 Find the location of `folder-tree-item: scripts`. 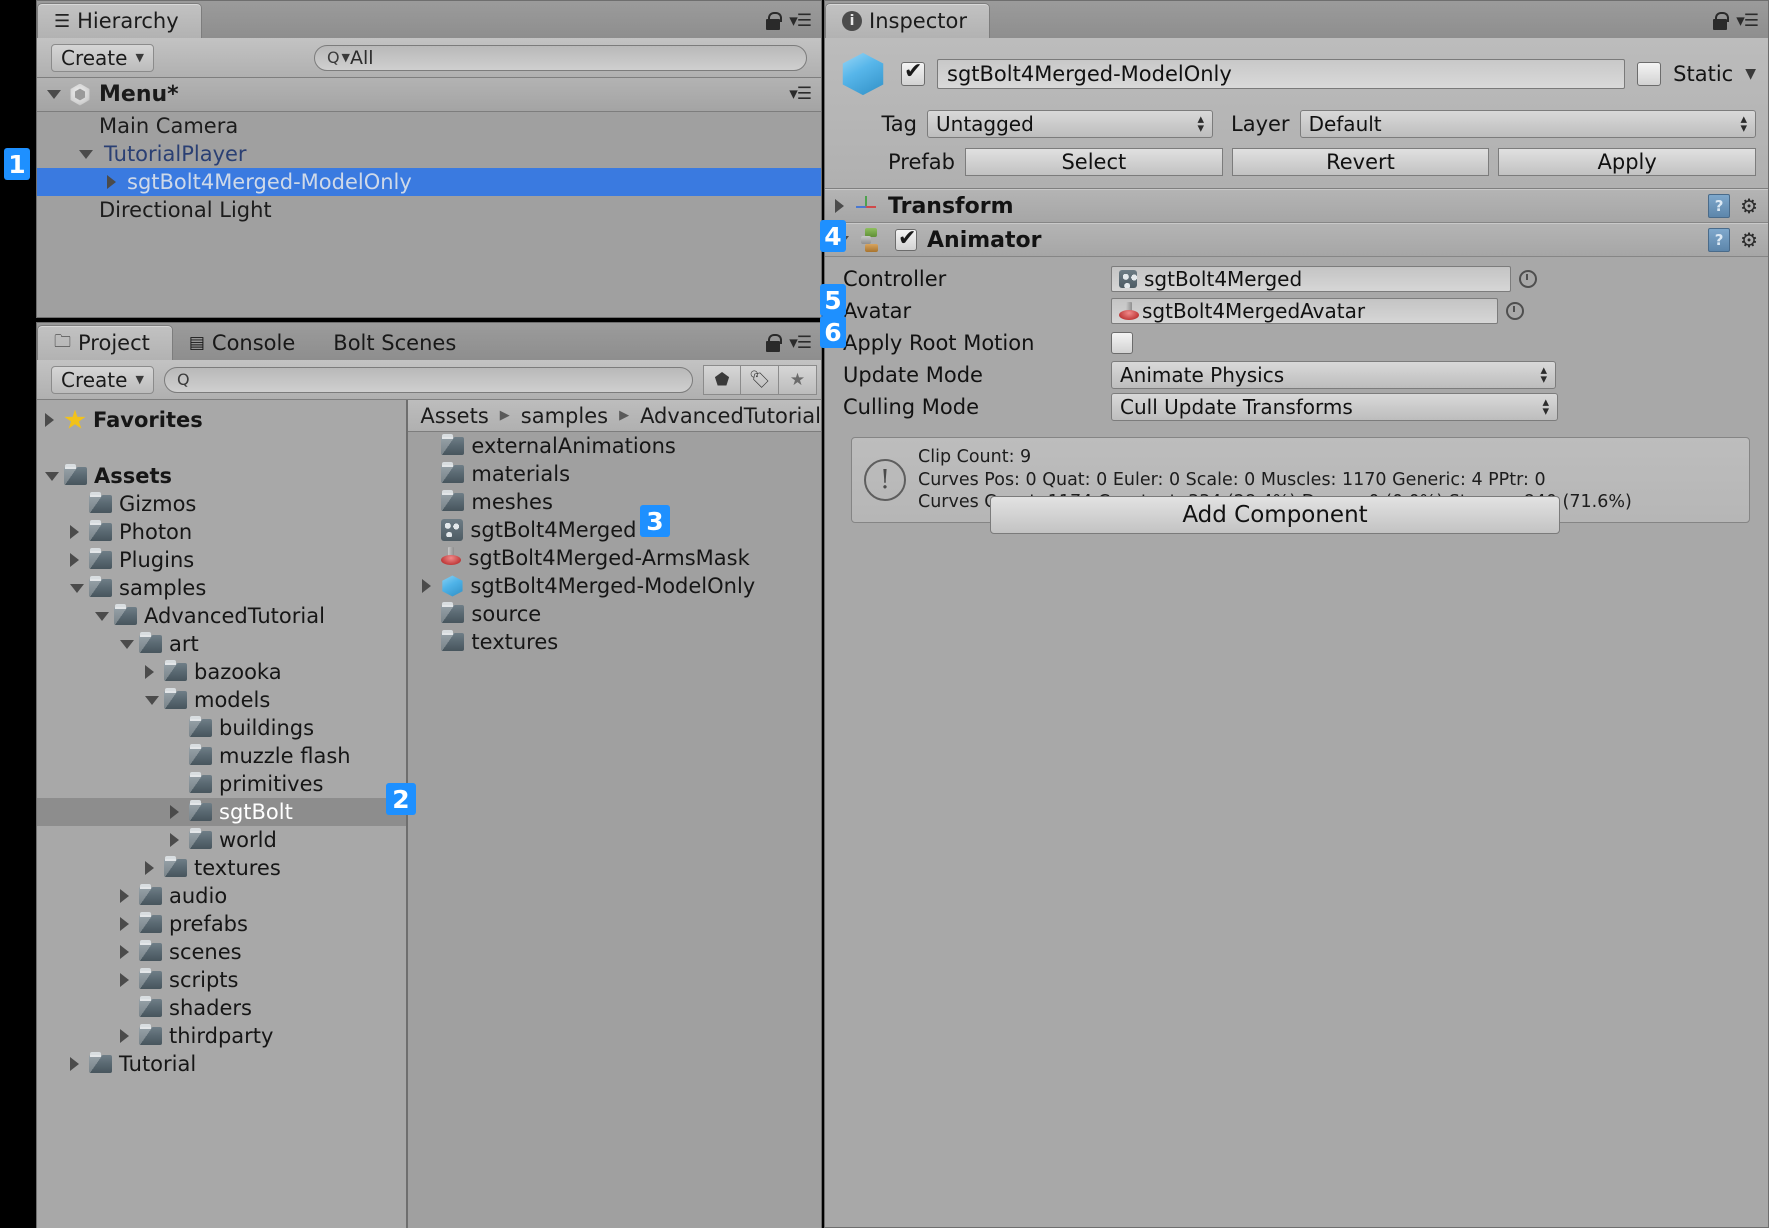

folder-tree-item: scripts is located at coordinates (221, 980).